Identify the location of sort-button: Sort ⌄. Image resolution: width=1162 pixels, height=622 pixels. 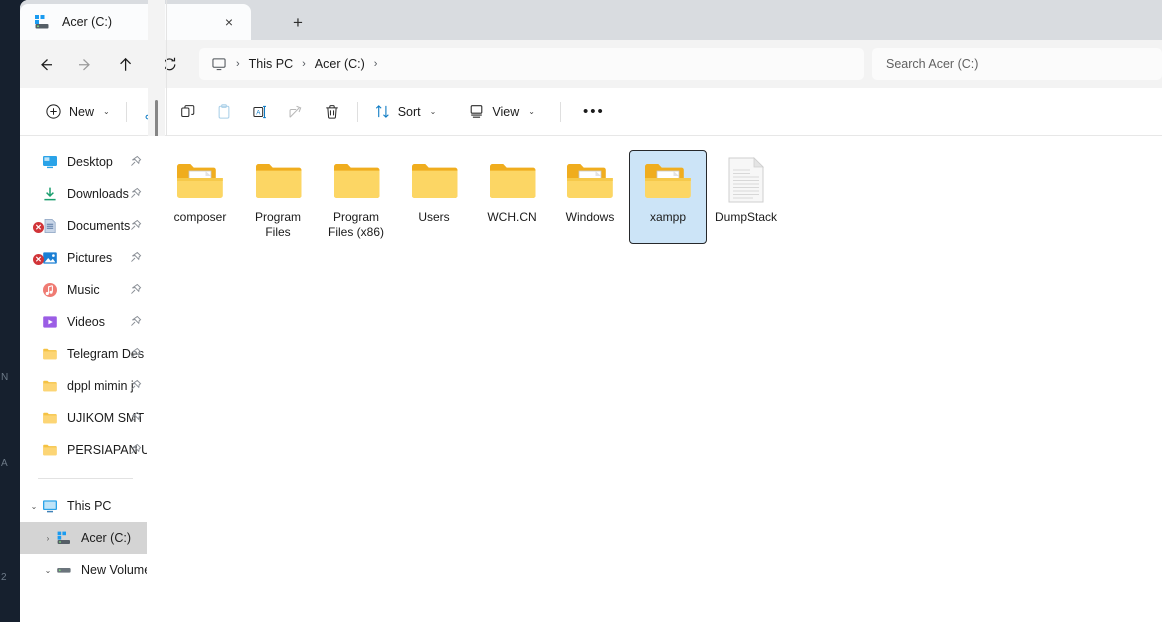
(405, 112).